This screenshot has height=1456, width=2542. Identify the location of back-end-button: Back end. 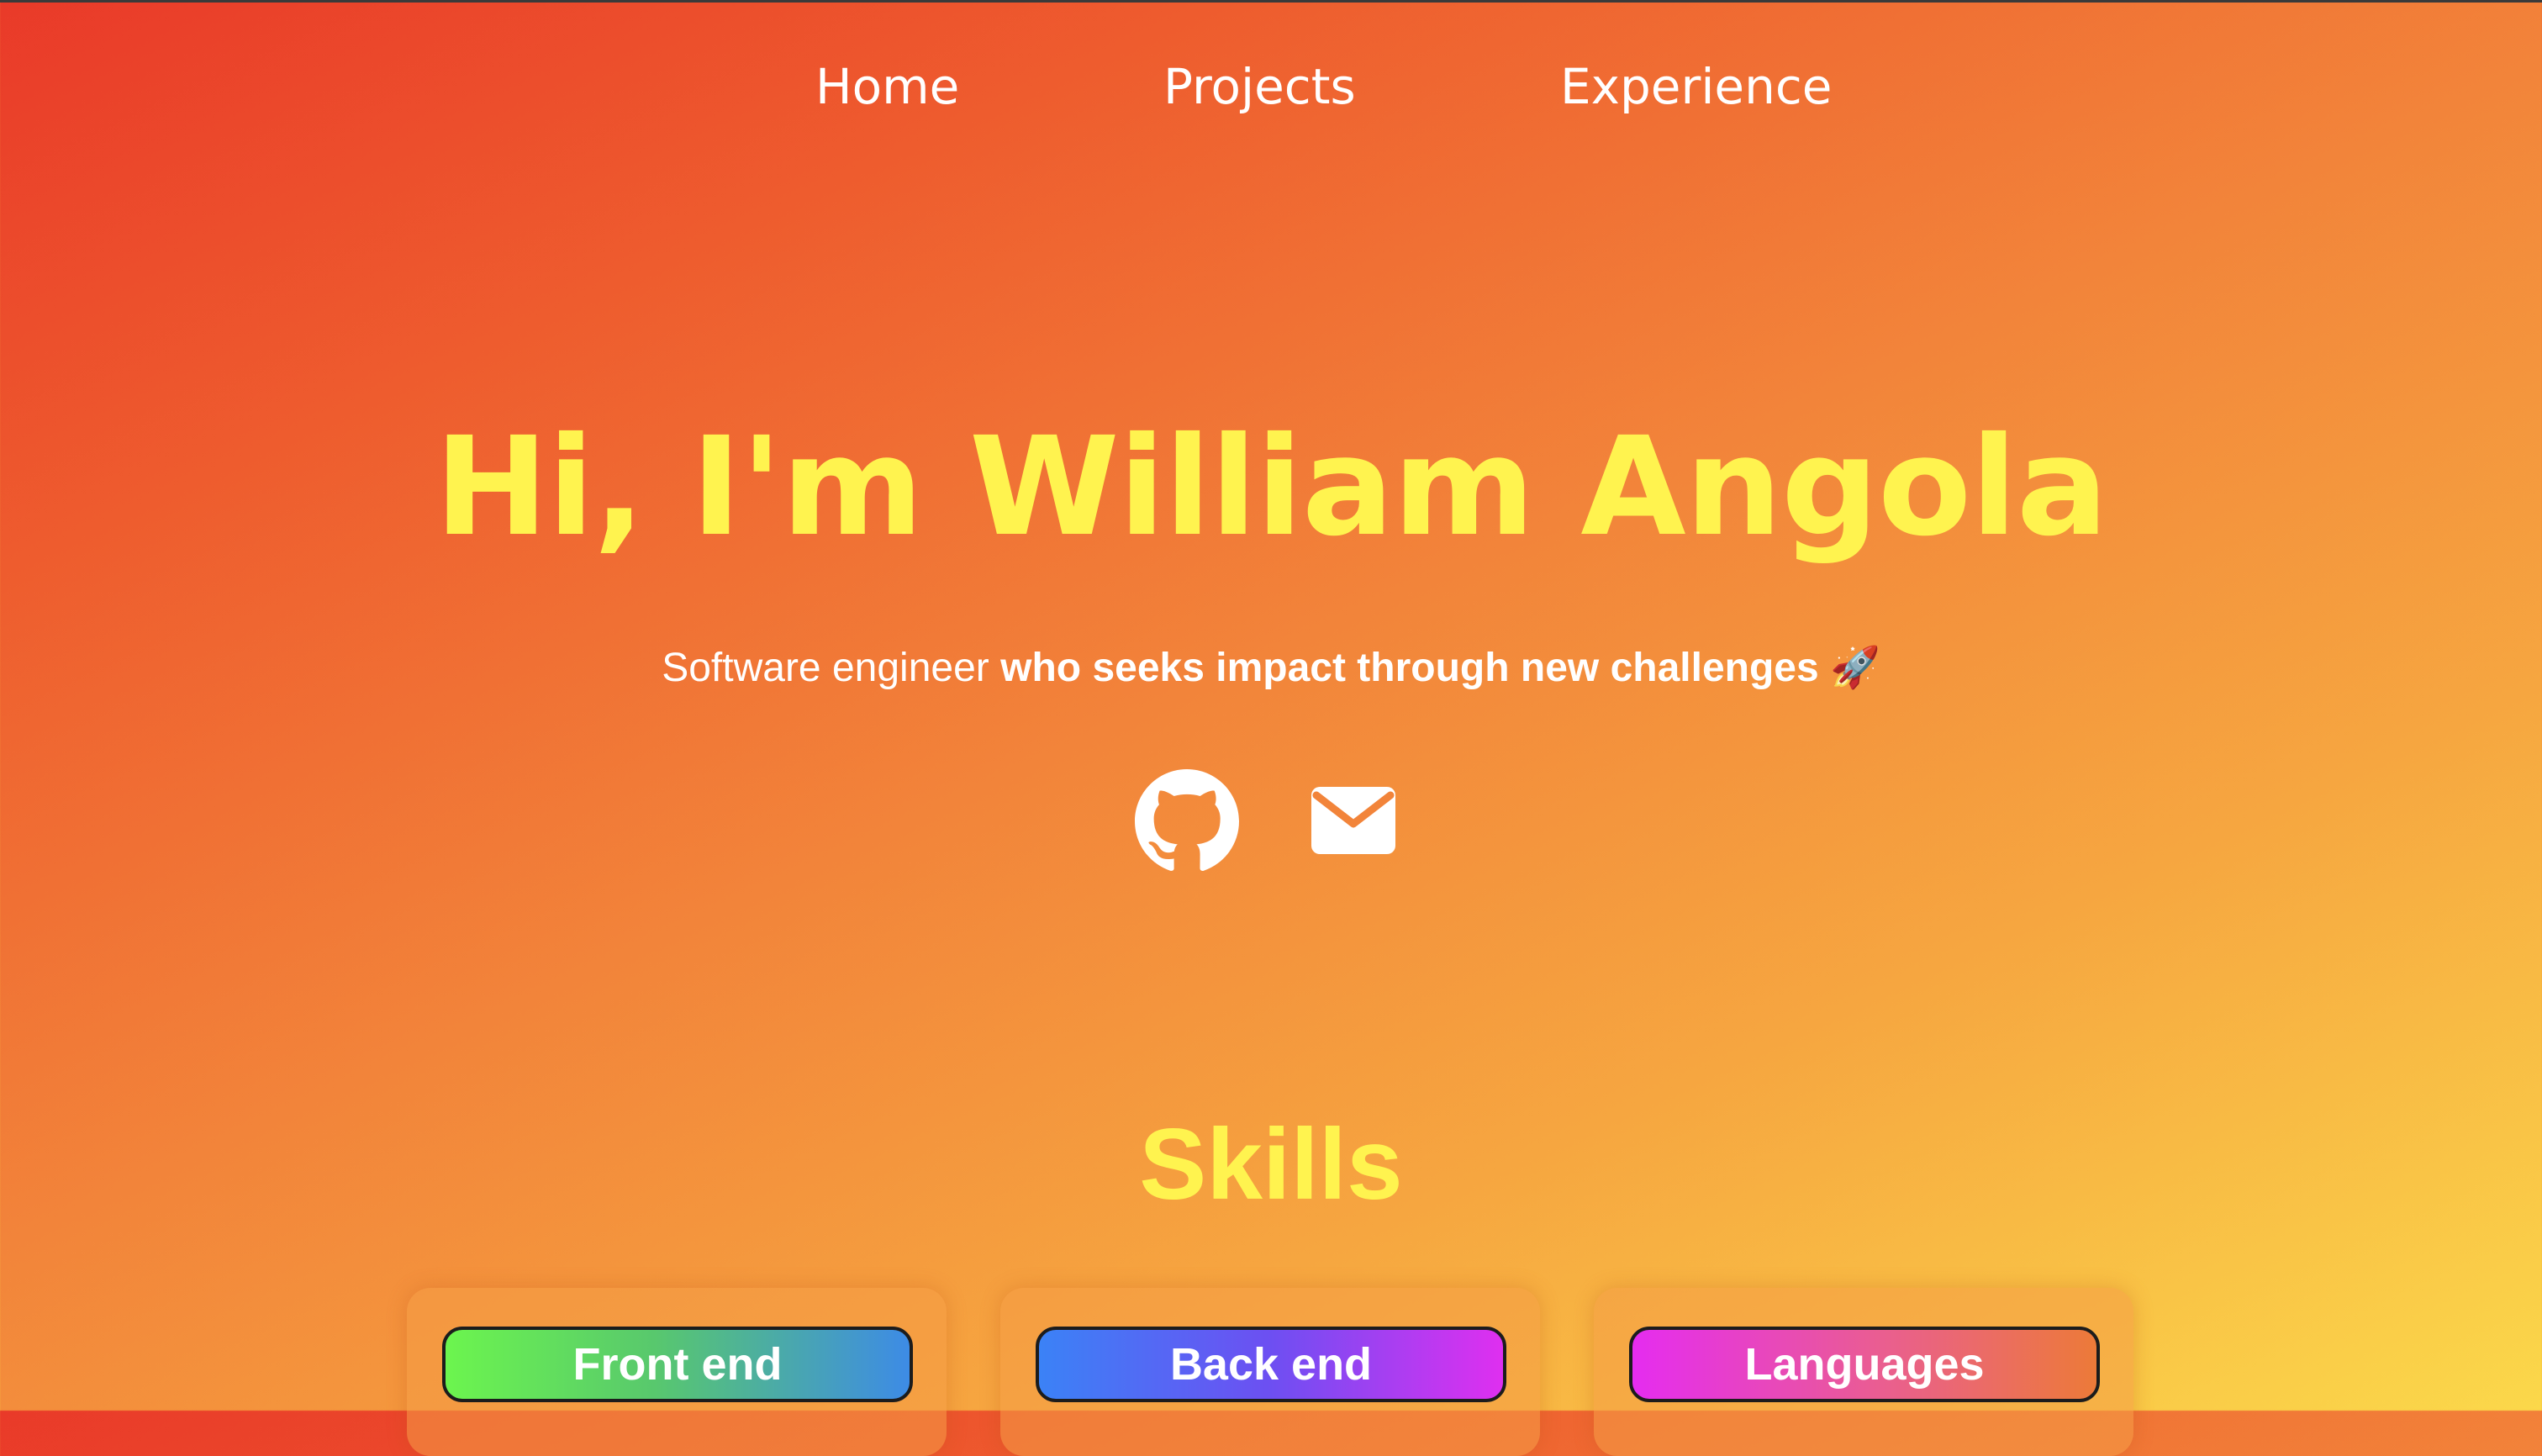
(1271, 1364).